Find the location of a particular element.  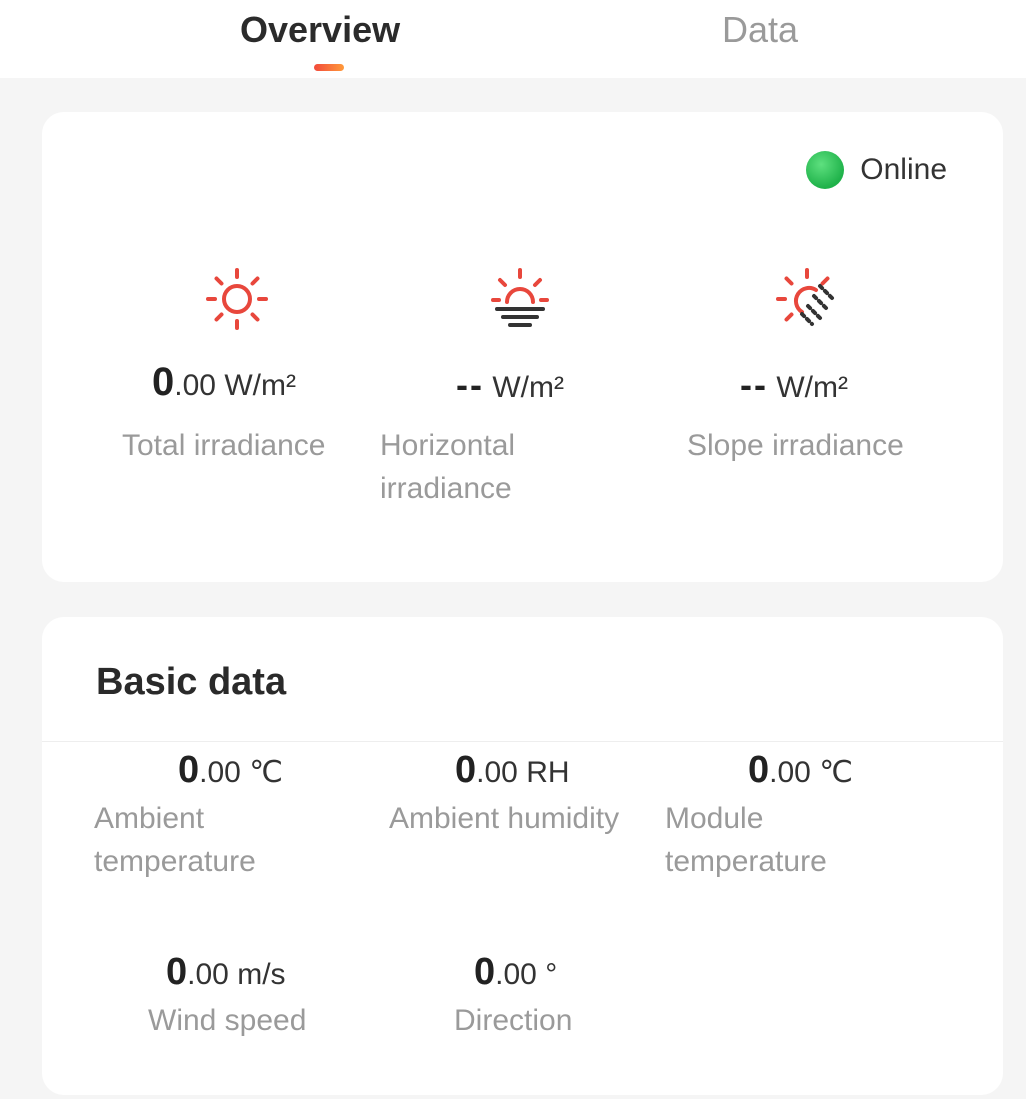

ambient-humidity-label: Ambient humidity is located at coordinates (504, 818).